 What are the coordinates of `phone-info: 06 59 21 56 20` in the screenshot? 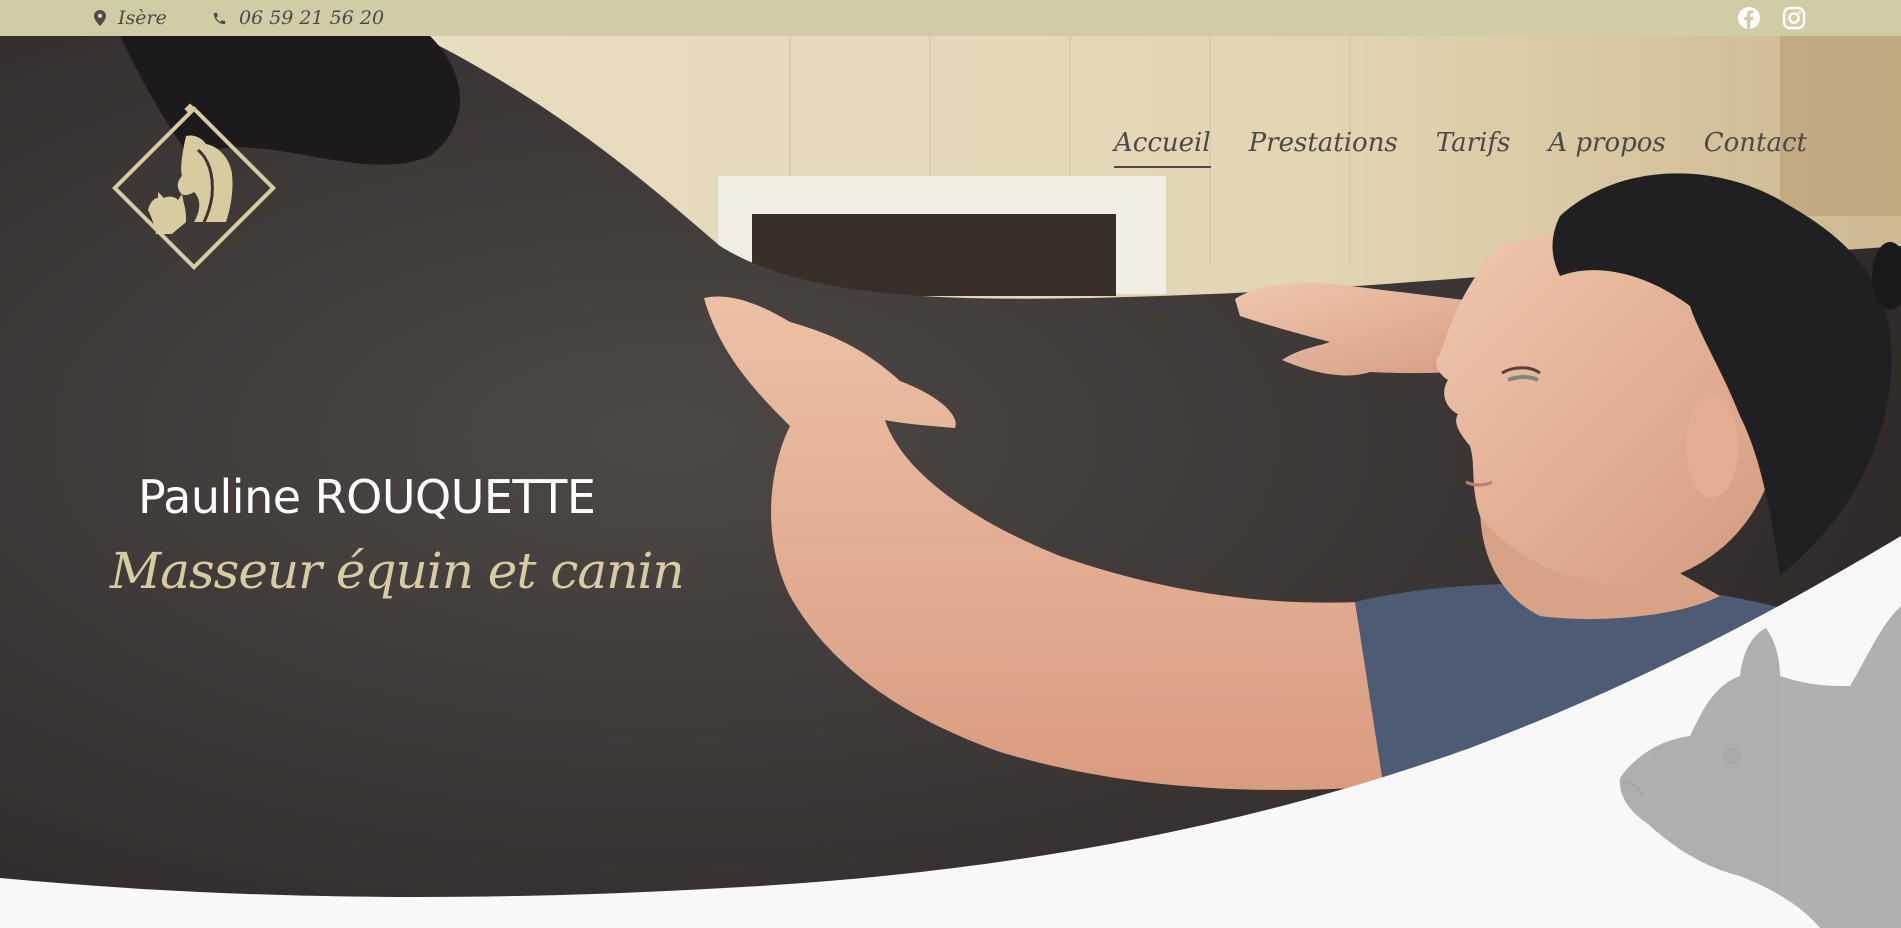 It's located at (298, 18).